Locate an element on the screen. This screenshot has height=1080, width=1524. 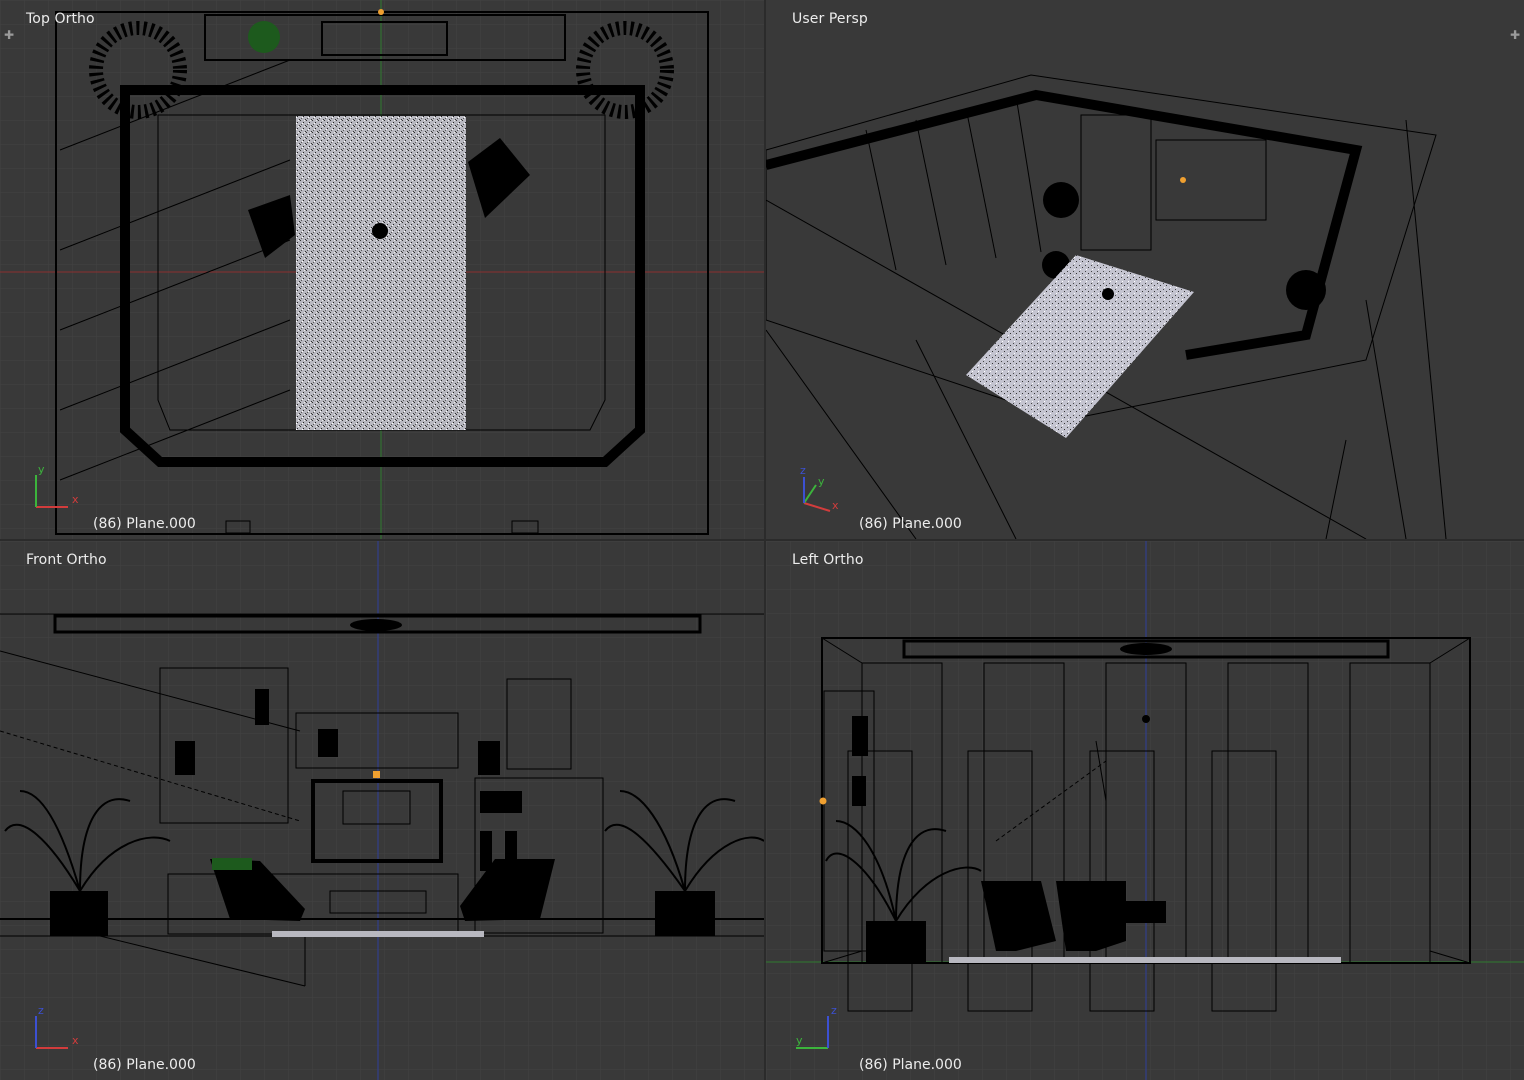
viewport-label: Top Ortho is located at coordinates (60, 19).